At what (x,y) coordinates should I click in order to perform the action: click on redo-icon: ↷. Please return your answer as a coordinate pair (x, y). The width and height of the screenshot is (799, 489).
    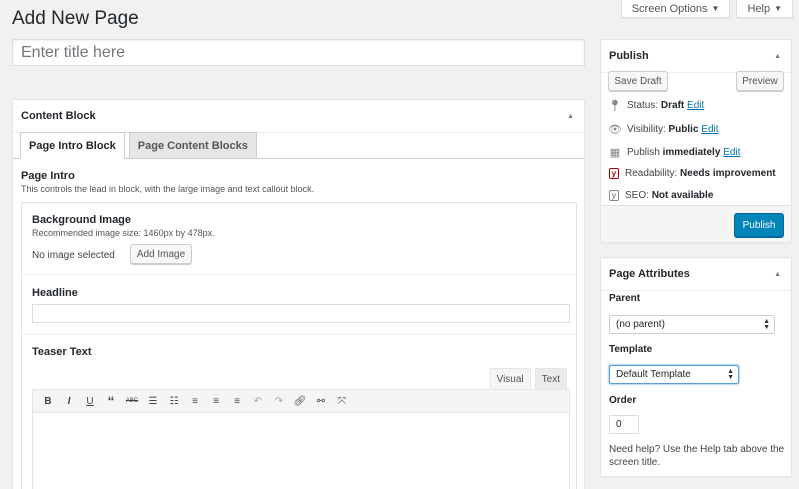
    Looking at the image, I should click on (279, 401).